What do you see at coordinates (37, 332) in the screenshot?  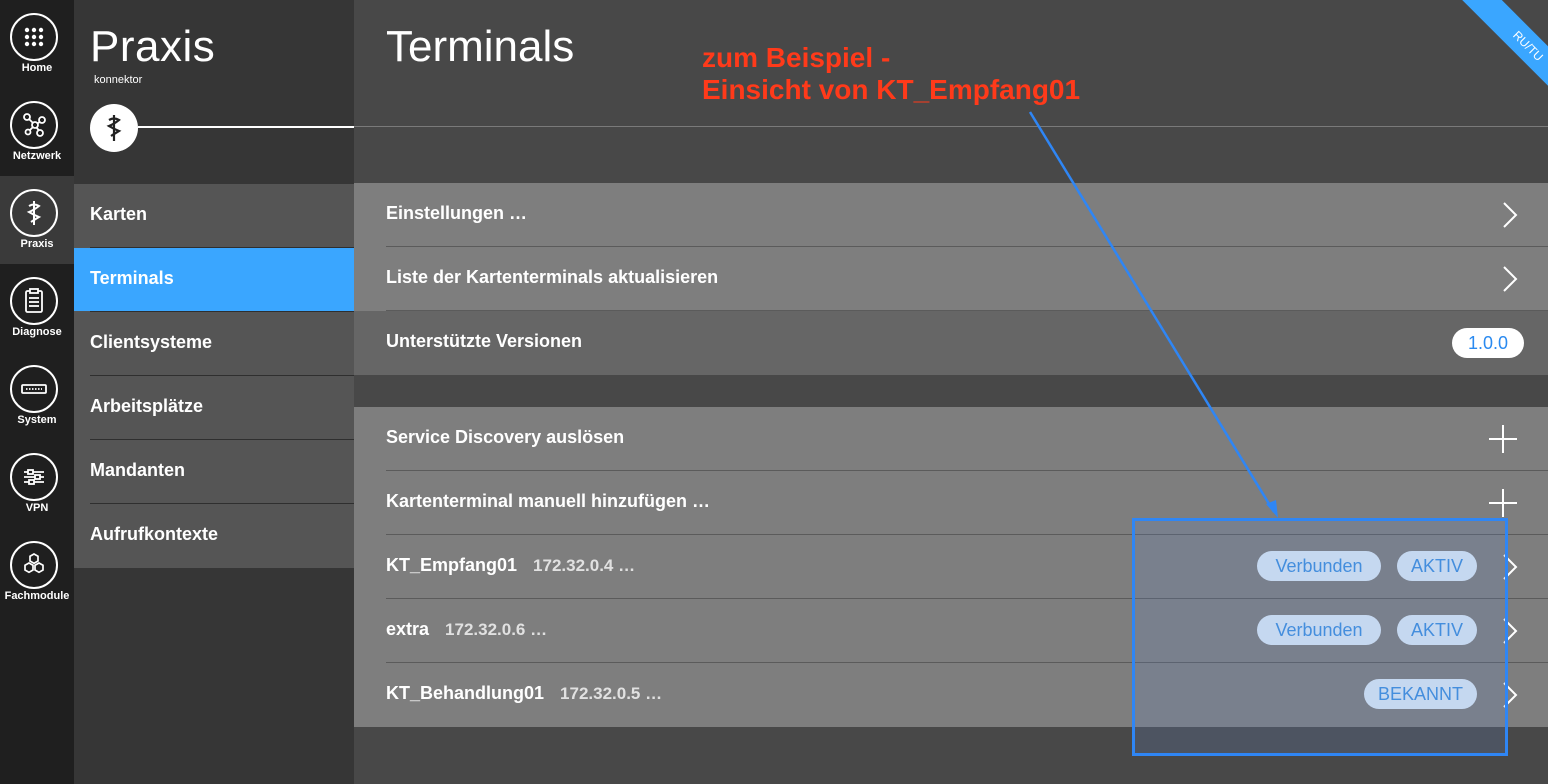 I see `rail-label-diagnose: Diagnose` at bounding box center [37, 332].